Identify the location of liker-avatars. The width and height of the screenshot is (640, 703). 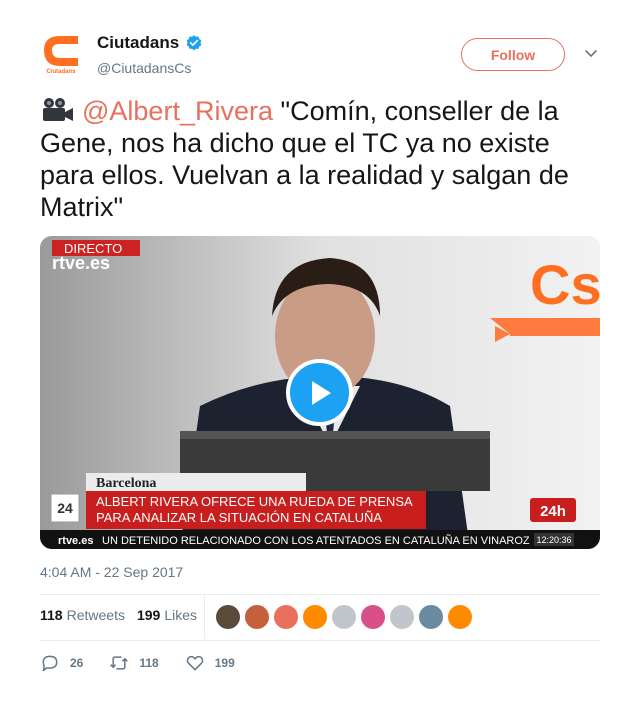
(344, 617).